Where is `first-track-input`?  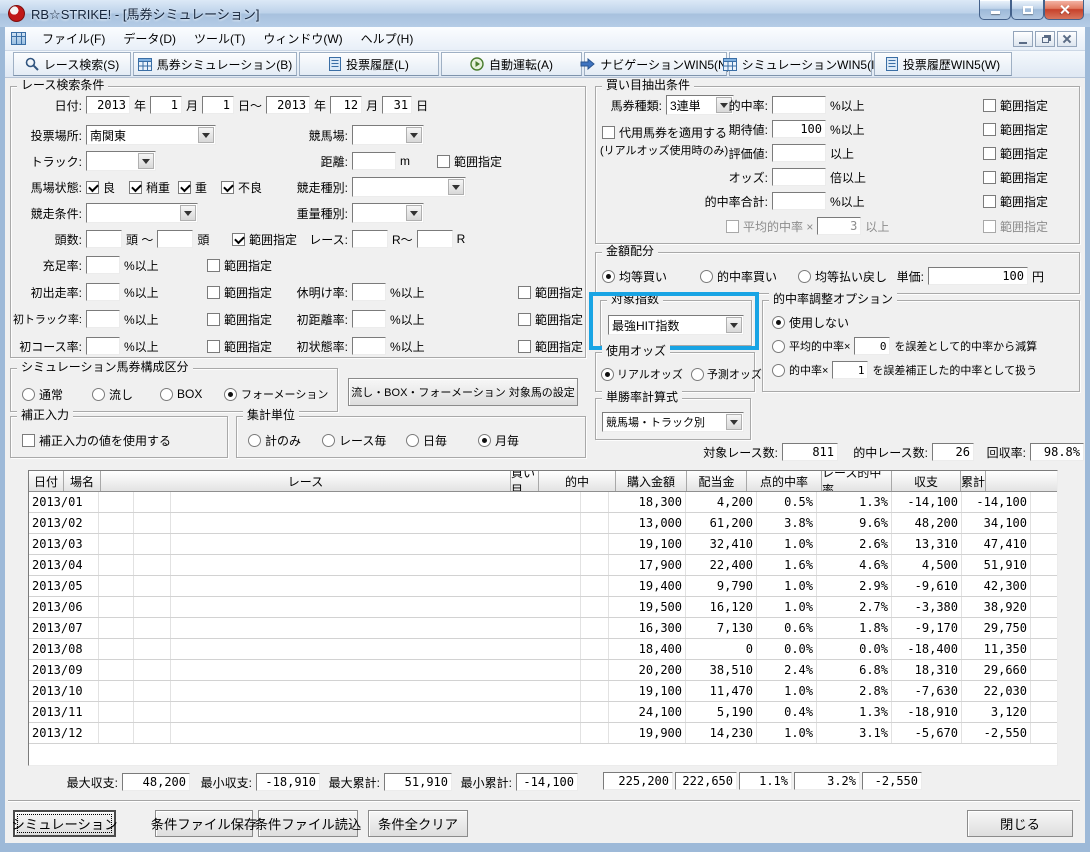 first-track-input is located at coordinates (103, 319).